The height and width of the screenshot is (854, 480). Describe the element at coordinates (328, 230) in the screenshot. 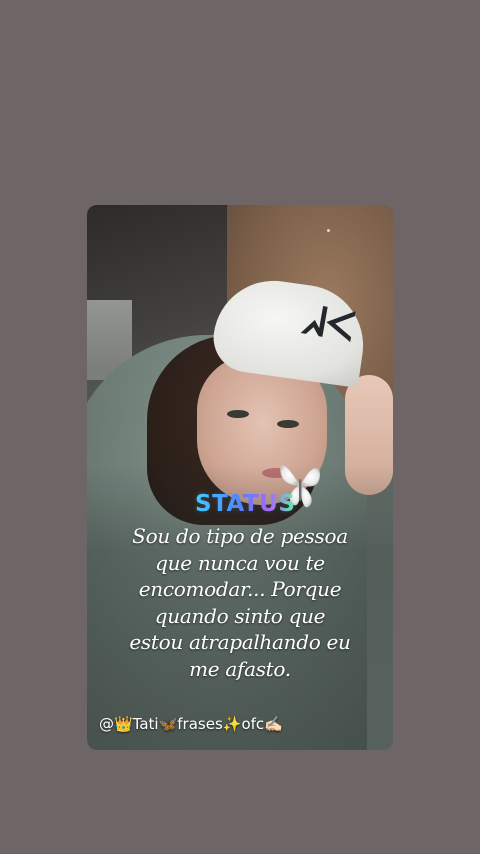

I see `decor-dot` at that location.